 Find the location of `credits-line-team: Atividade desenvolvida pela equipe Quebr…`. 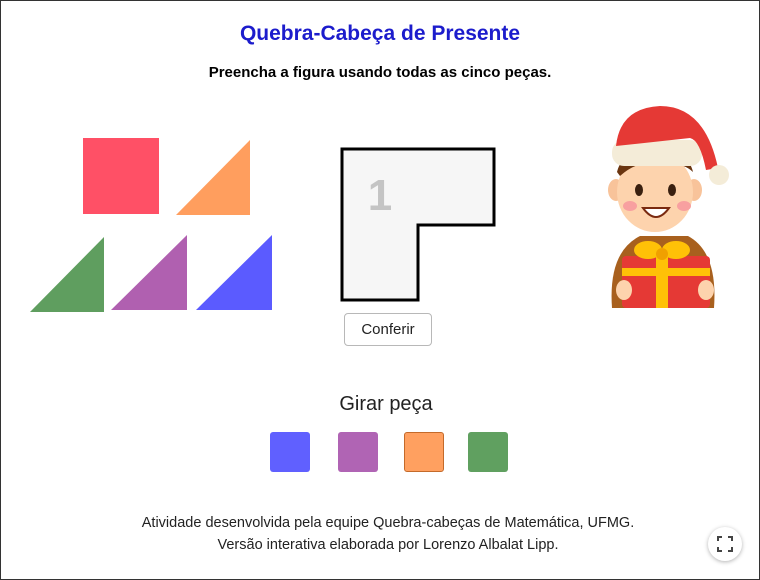

credits-line-team: Atividade desenvolvida pela equipe Quebr… is located at coordinates (388, 523).